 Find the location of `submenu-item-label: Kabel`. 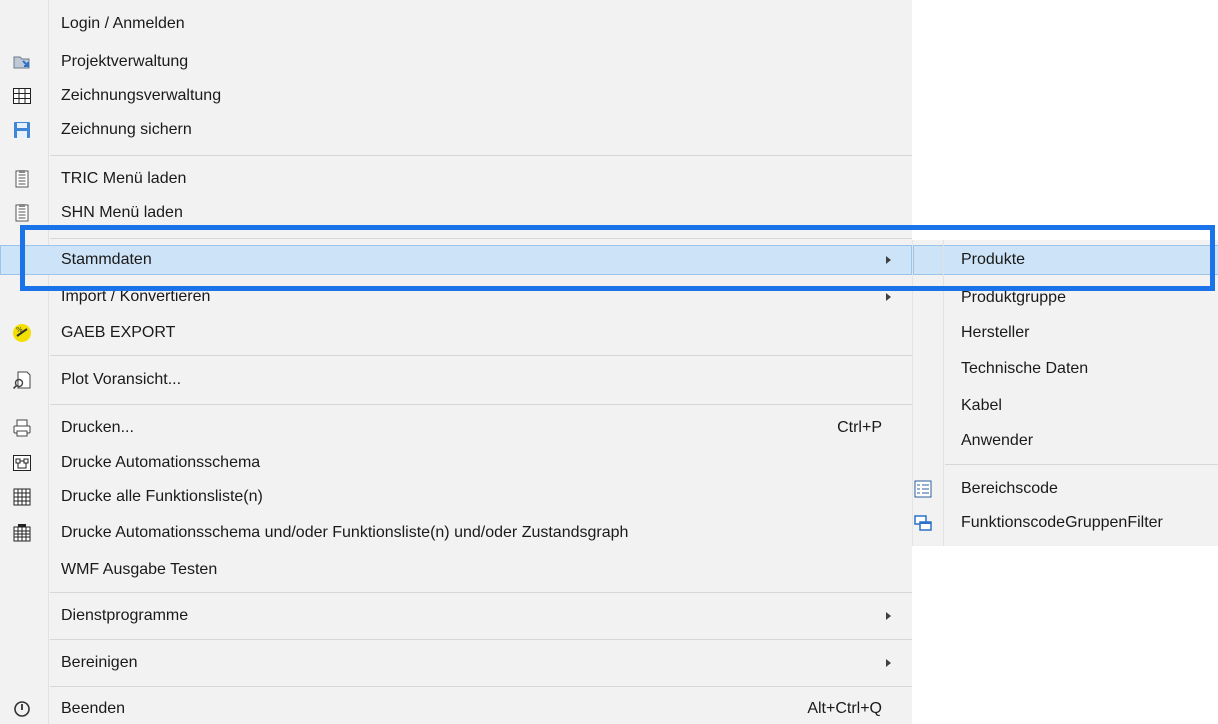

submenu-item-label: Kabel is located at coordinates (981, 405).